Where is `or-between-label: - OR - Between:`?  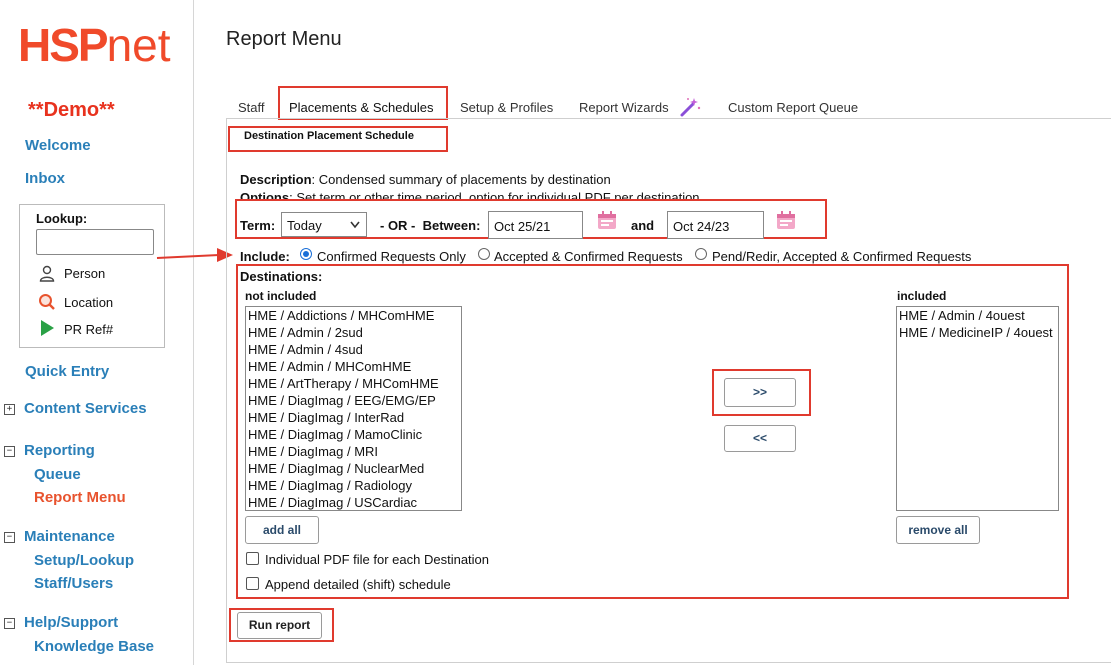
or-between-label: - OR - Between: is located at coordinates (430, 225).